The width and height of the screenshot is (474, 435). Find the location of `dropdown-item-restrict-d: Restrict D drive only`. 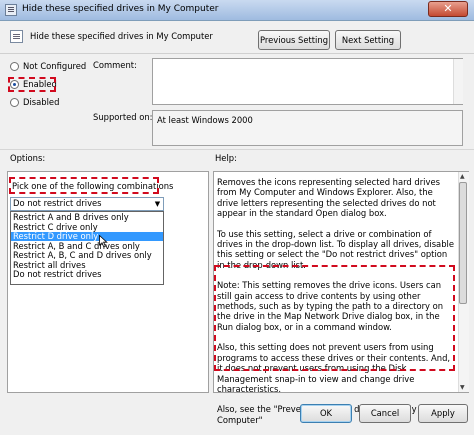

dropdown-item-restrict-d: Restrict D drive only is located at coordinates (87, 236).